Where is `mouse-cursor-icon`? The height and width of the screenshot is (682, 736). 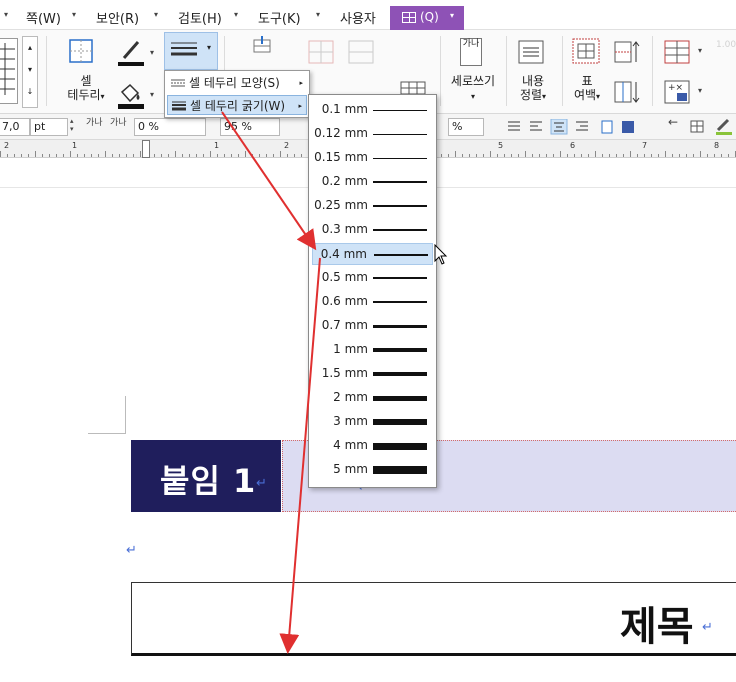
mouse-cursor-icon is located at coordinates (441, 254).